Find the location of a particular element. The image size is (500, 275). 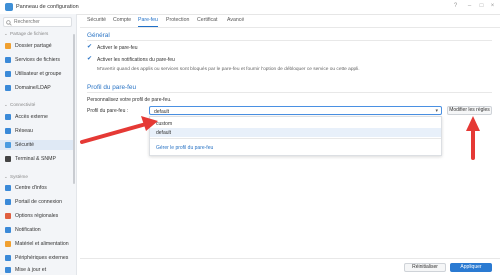

red-arrow-to-select is located at coordinates (119, 130).